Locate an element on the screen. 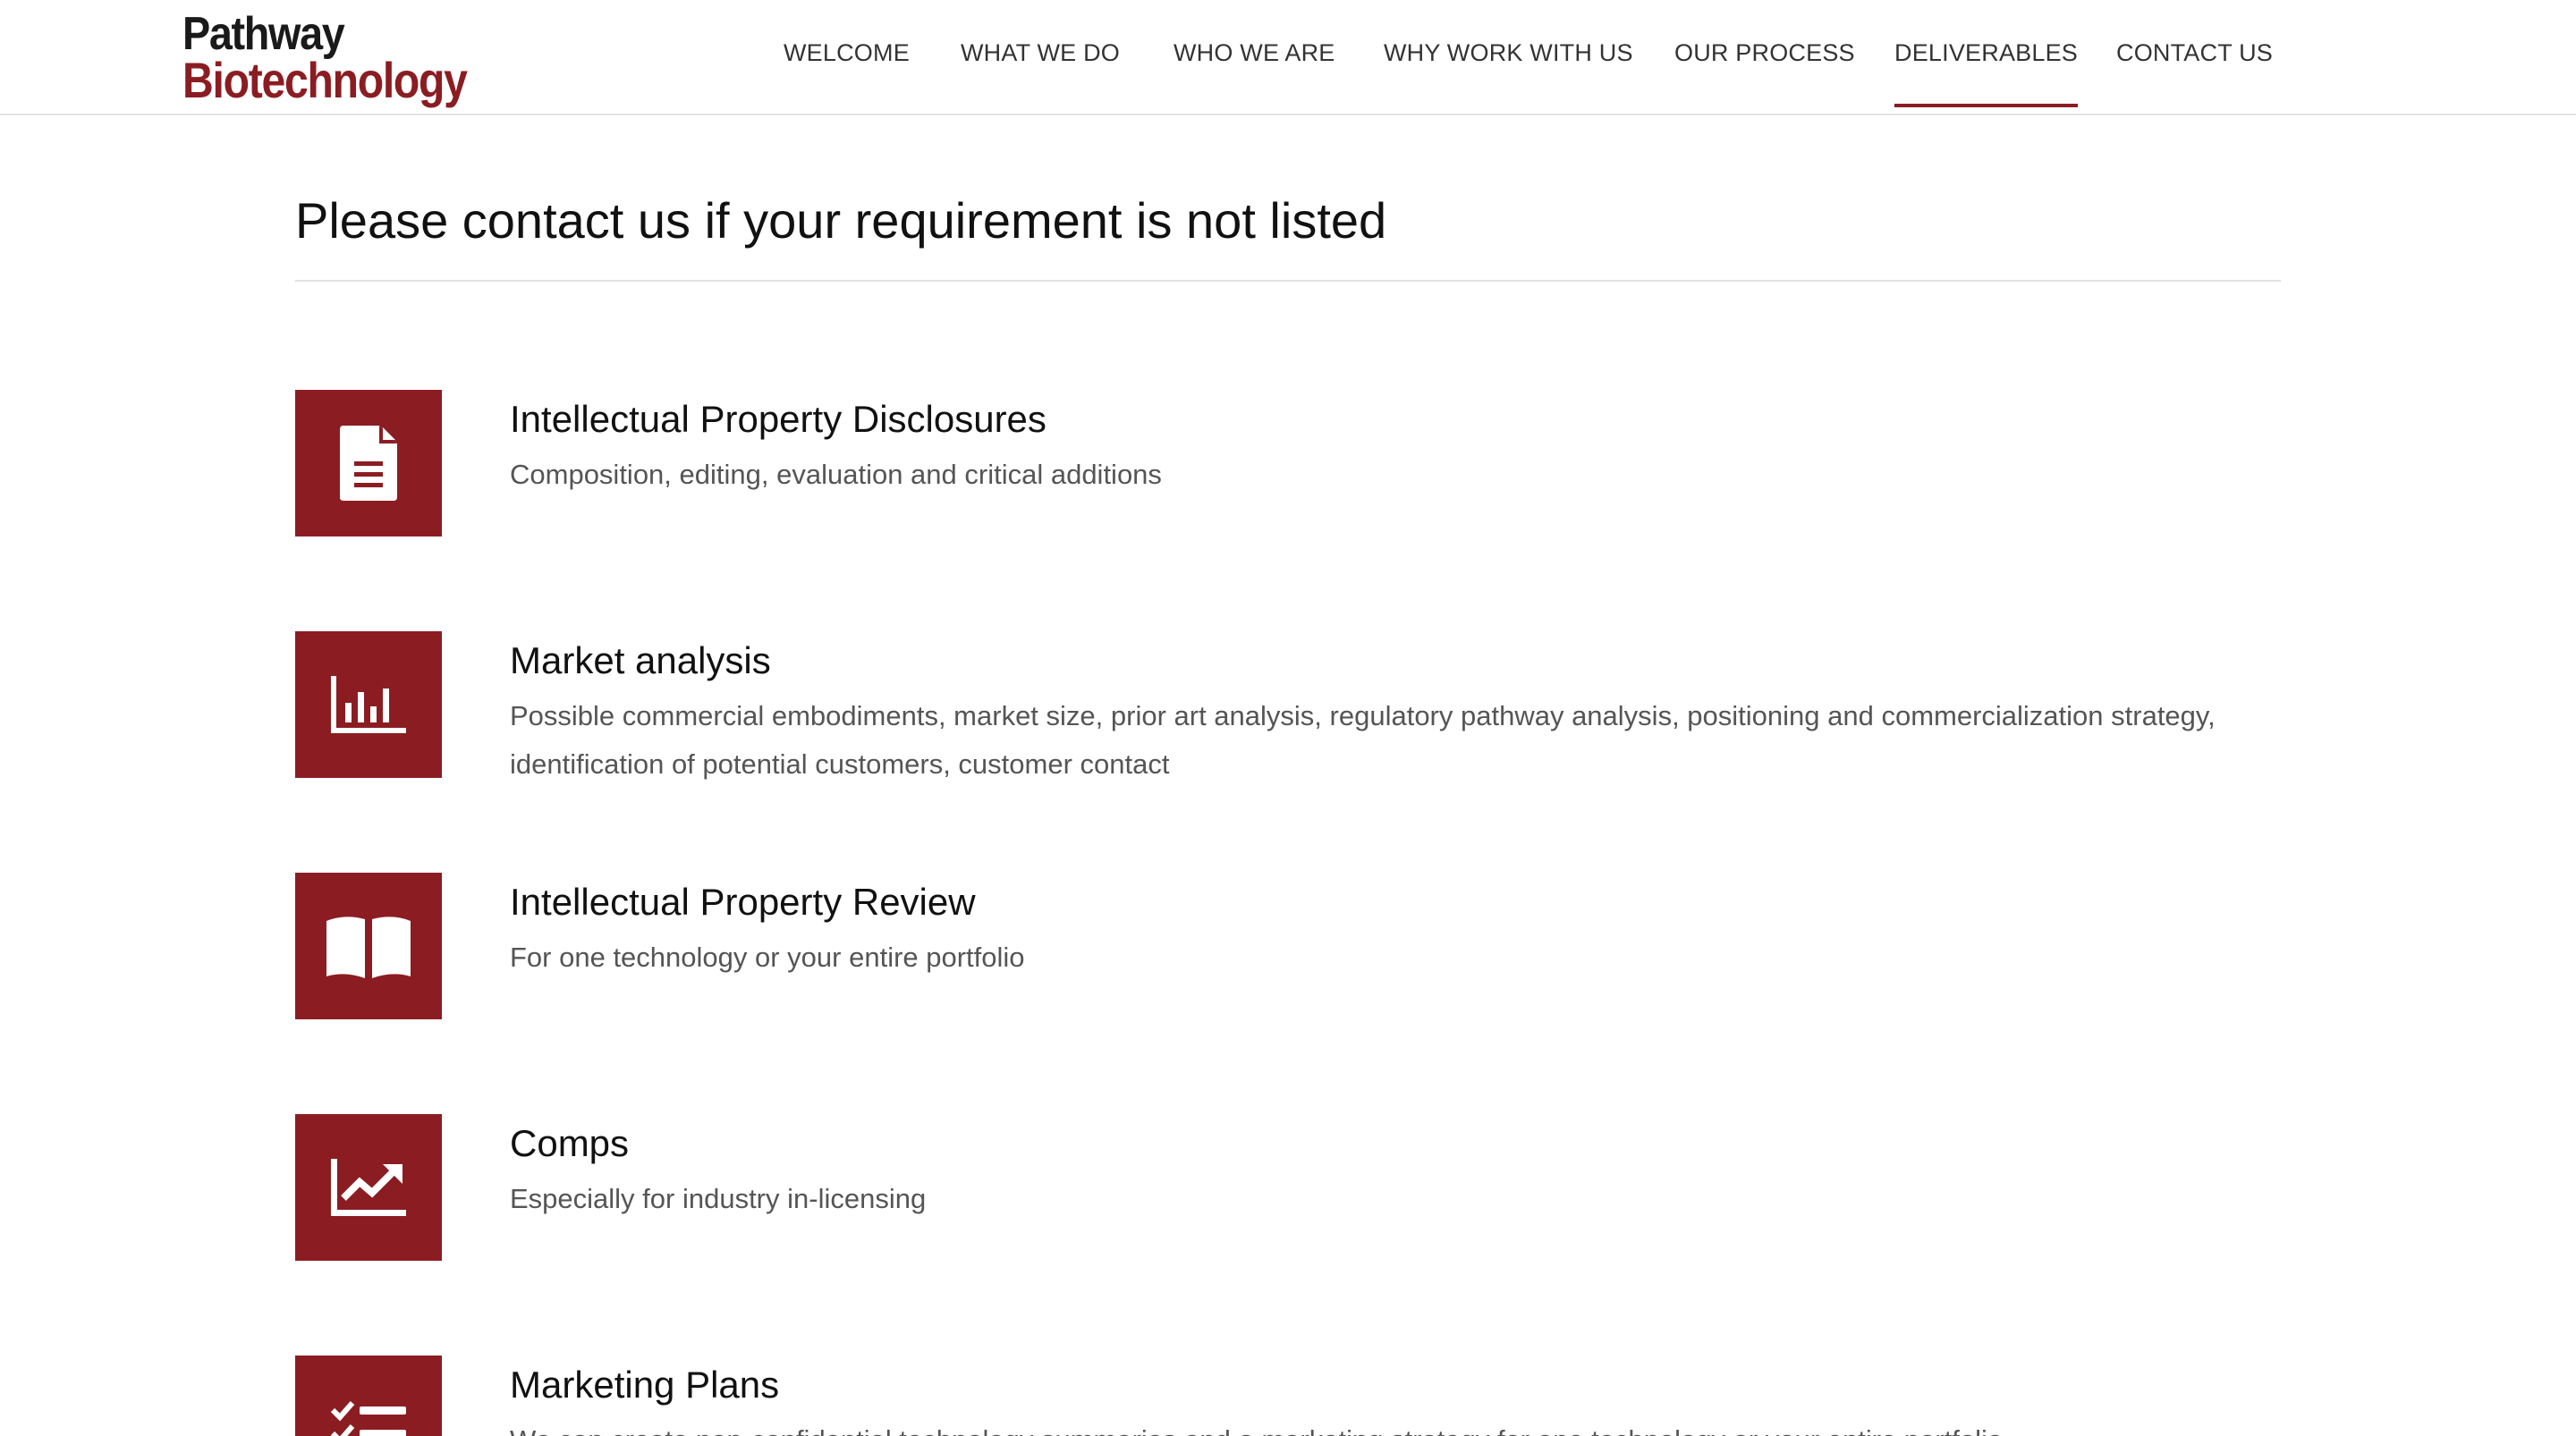 The width and height of the screenshot is (2576, 1436). deliverable-title: Market analysis is located at coordinates (640, 660).